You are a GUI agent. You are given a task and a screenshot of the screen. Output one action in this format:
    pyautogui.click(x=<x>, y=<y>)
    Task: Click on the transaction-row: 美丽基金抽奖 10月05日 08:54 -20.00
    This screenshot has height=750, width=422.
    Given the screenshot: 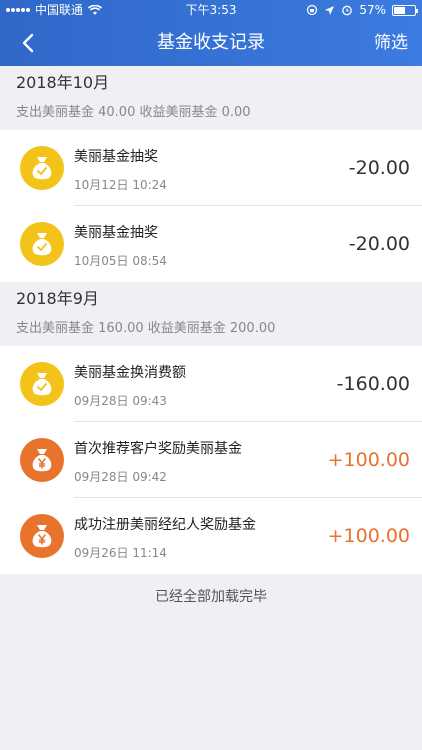 What is the action you would take?
    pyautogui.click(x=211, y=244)
    